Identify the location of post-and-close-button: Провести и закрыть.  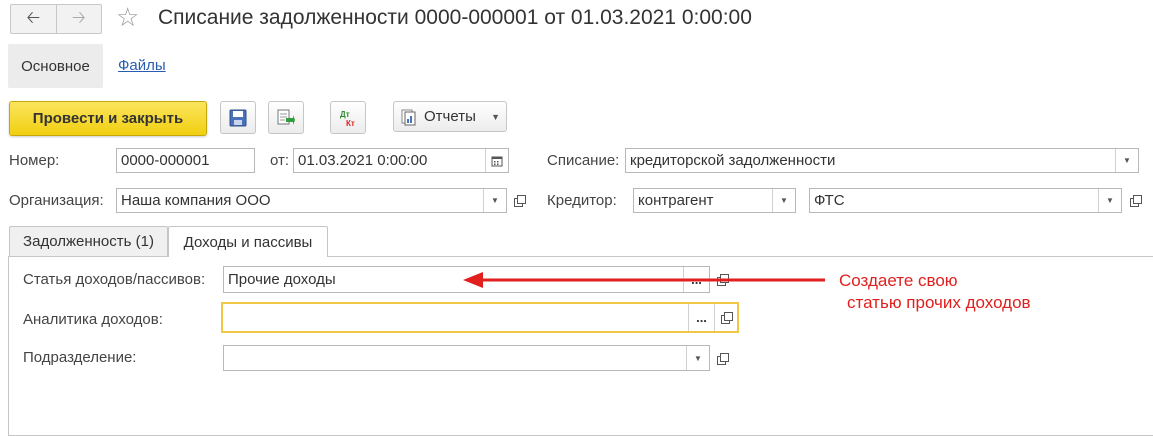
(108, 118).